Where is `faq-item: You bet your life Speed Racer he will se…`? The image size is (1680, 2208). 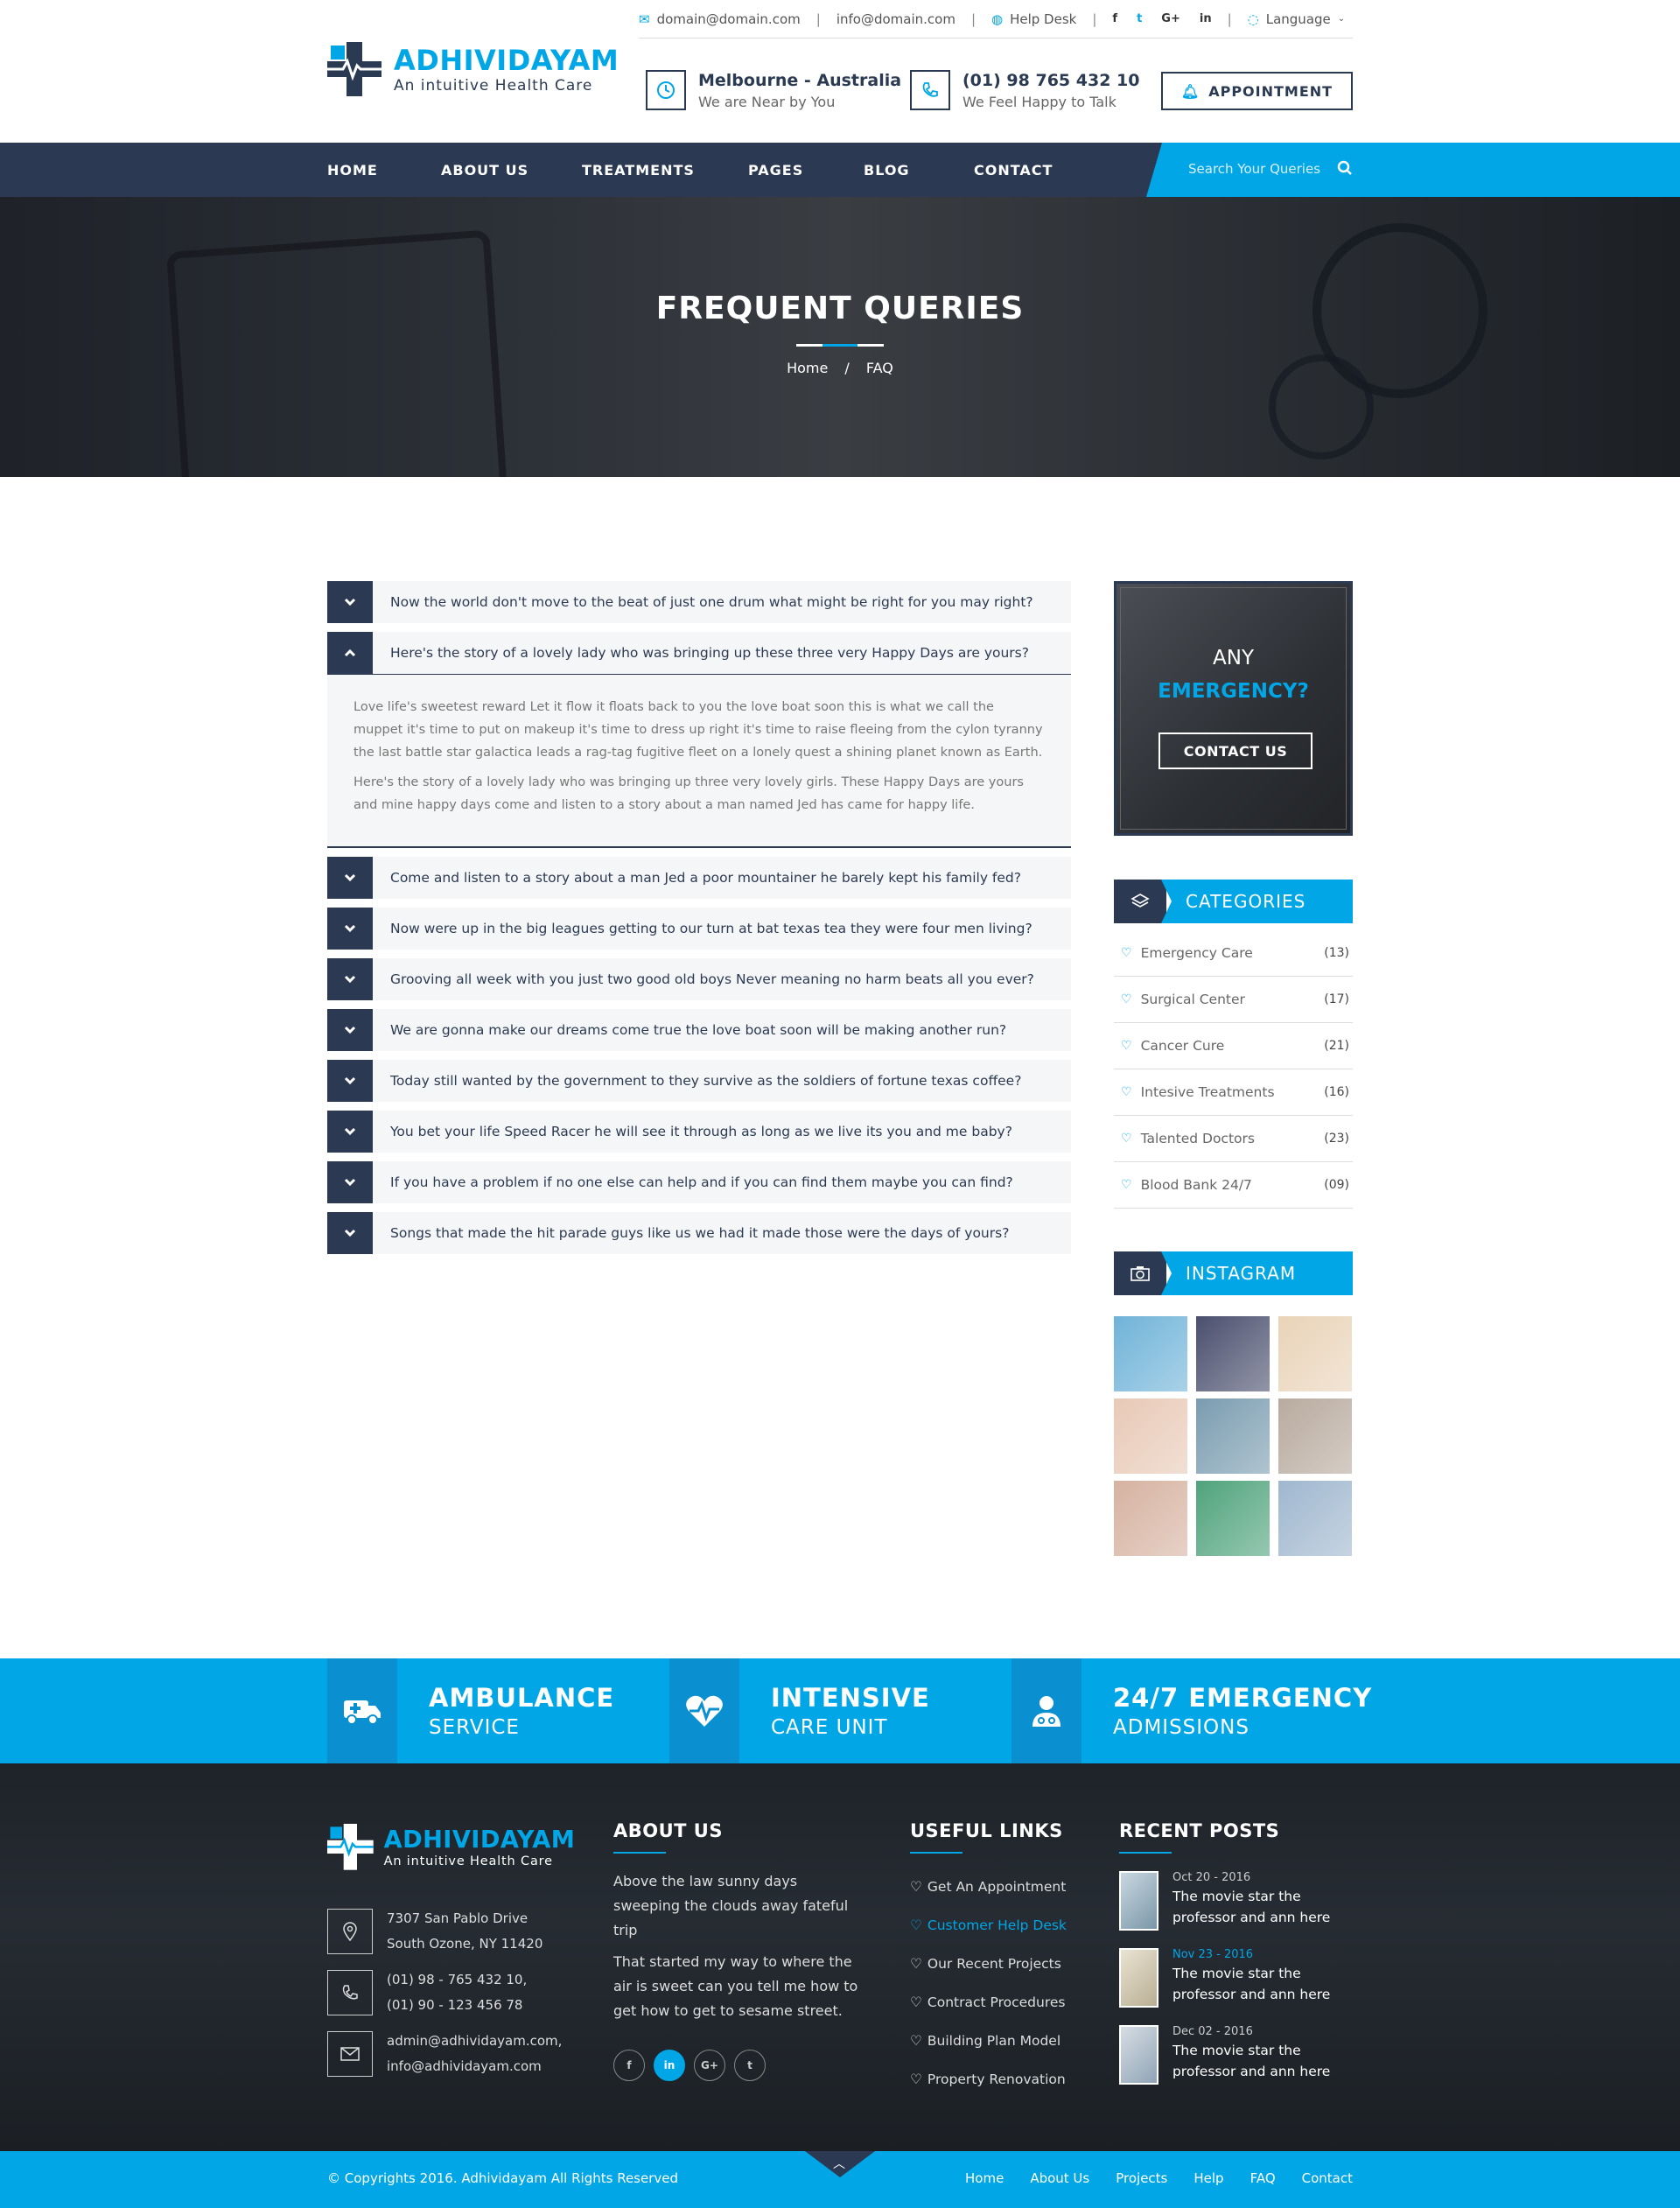 faq-item: You bet your life Speed Racer he will se… is located at coordinates (699, 1132).